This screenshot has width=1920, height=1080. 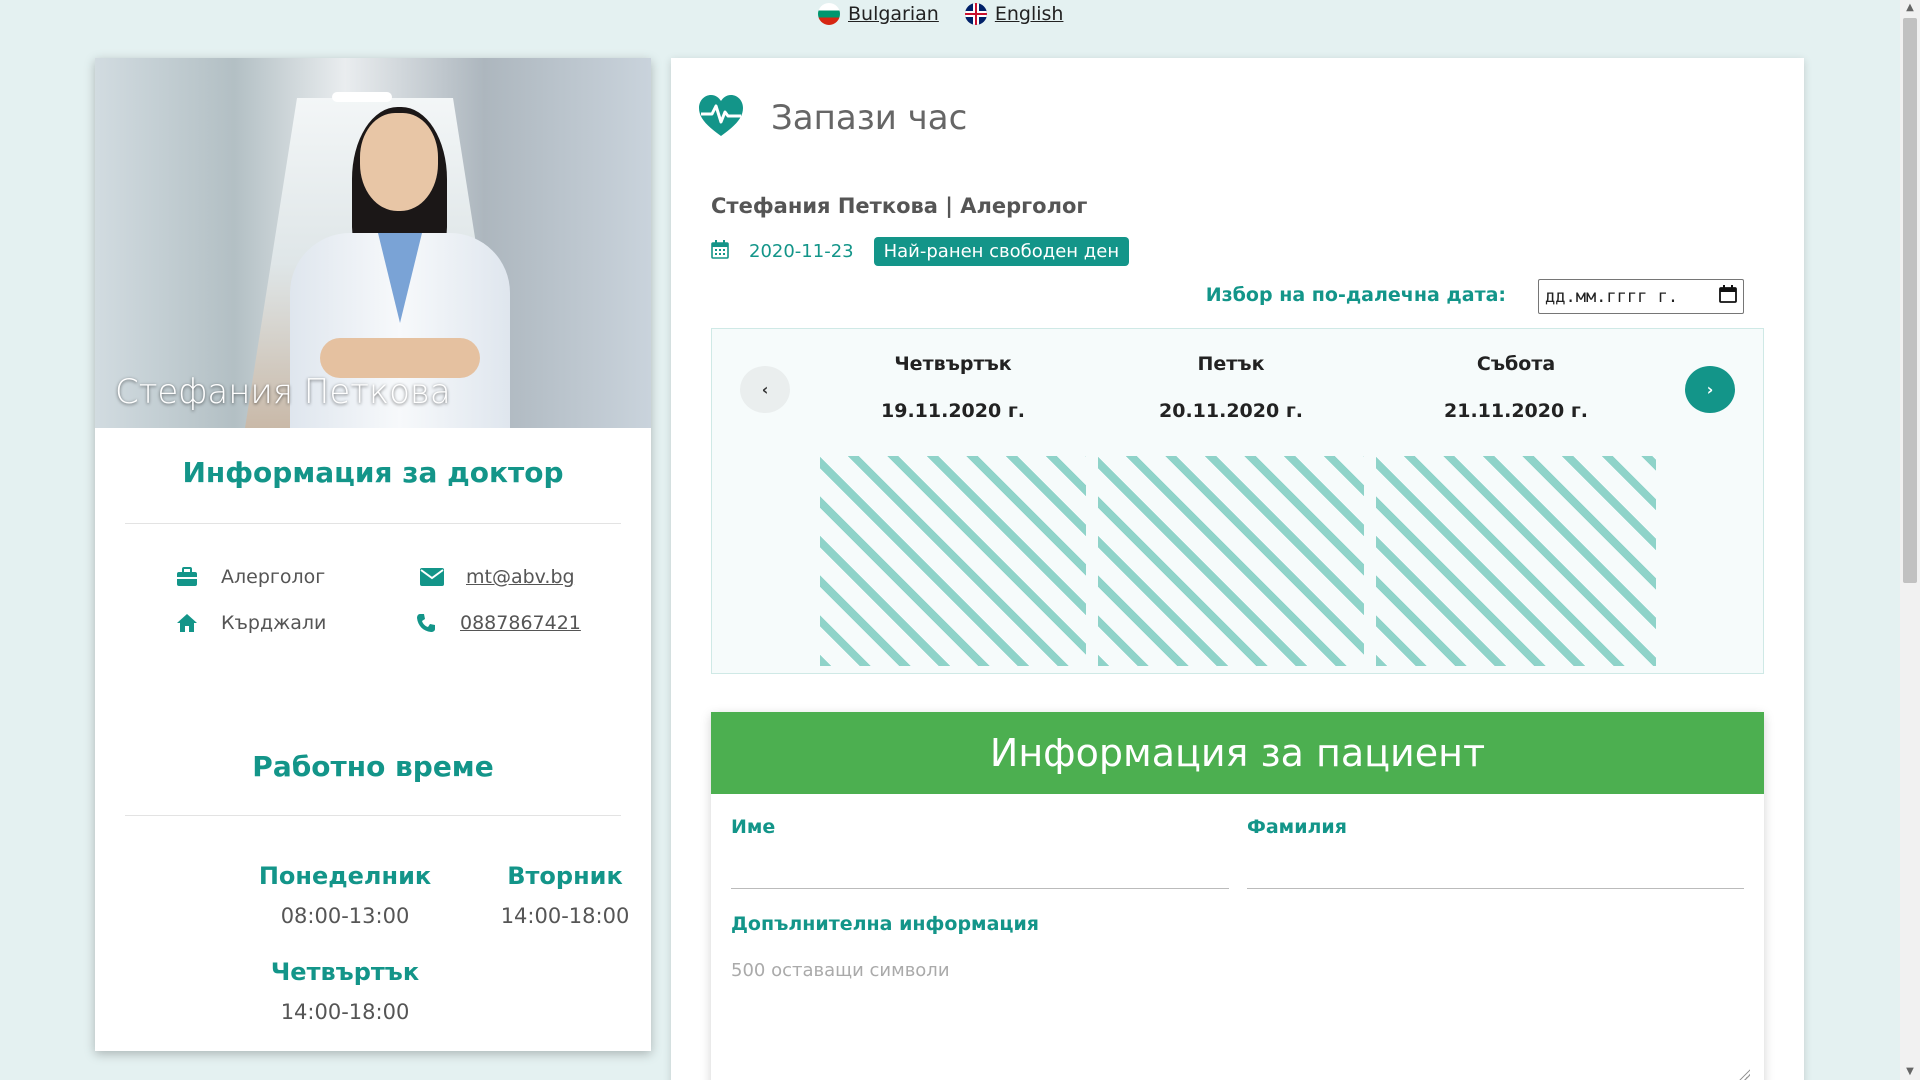 I want to click on home-icon, so click(x=187, y=623).